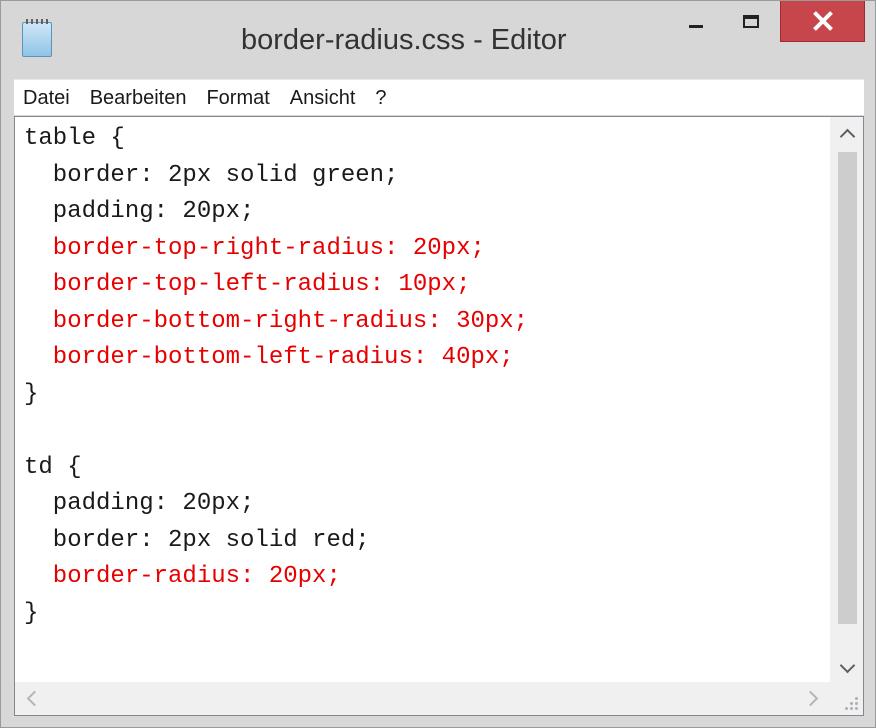  Describe the element at coordinates (37, 38) in the screenshot. I see `notepad-icon` at that location.